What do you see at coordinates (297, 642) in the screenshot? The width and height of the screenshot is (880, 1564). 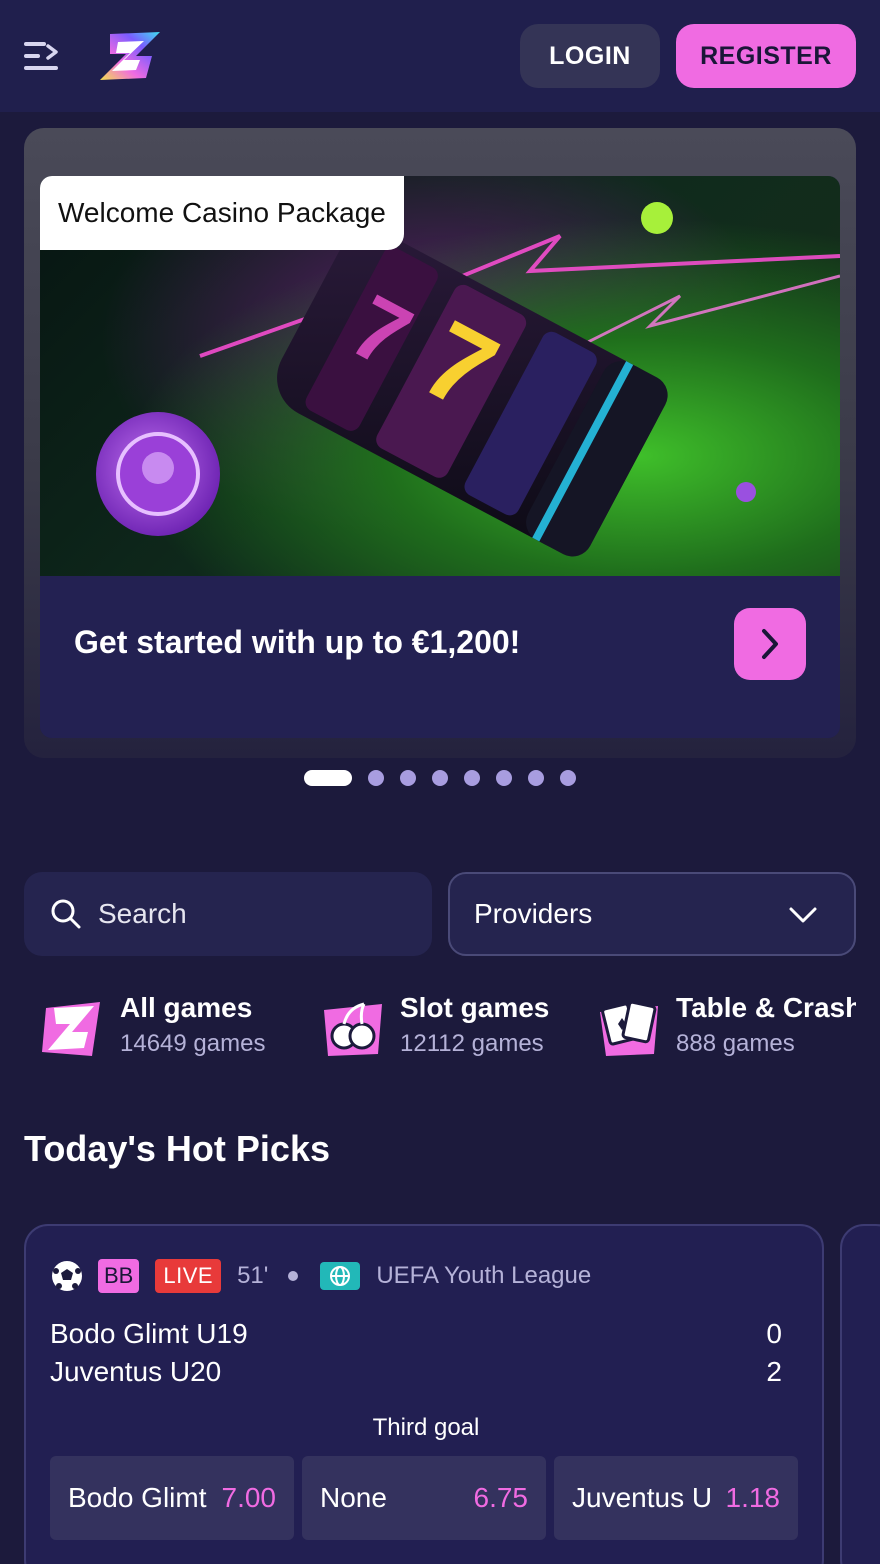 I see `promo-title: Get started with up to €1,200!` at bounding box center [297, 642].